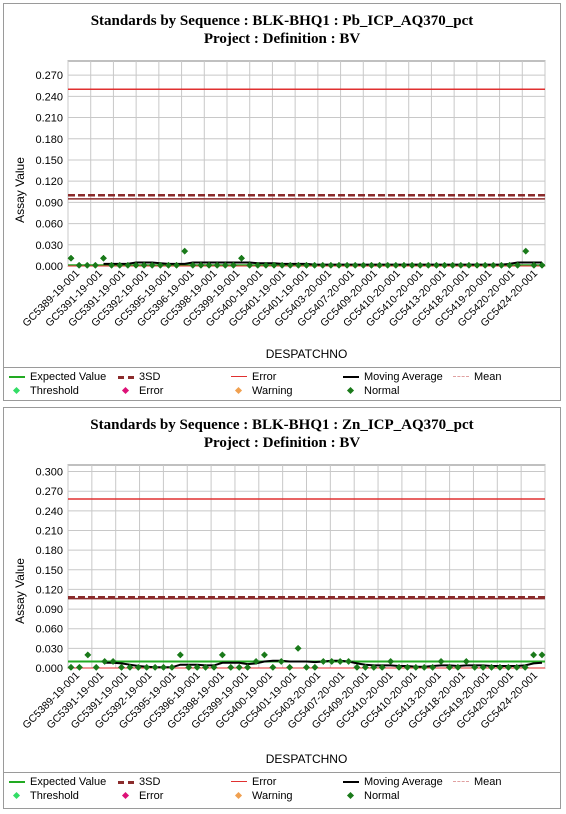 The image size is (566, 814). I want to click on y-tick-label: 0.300, so click(49, 473).